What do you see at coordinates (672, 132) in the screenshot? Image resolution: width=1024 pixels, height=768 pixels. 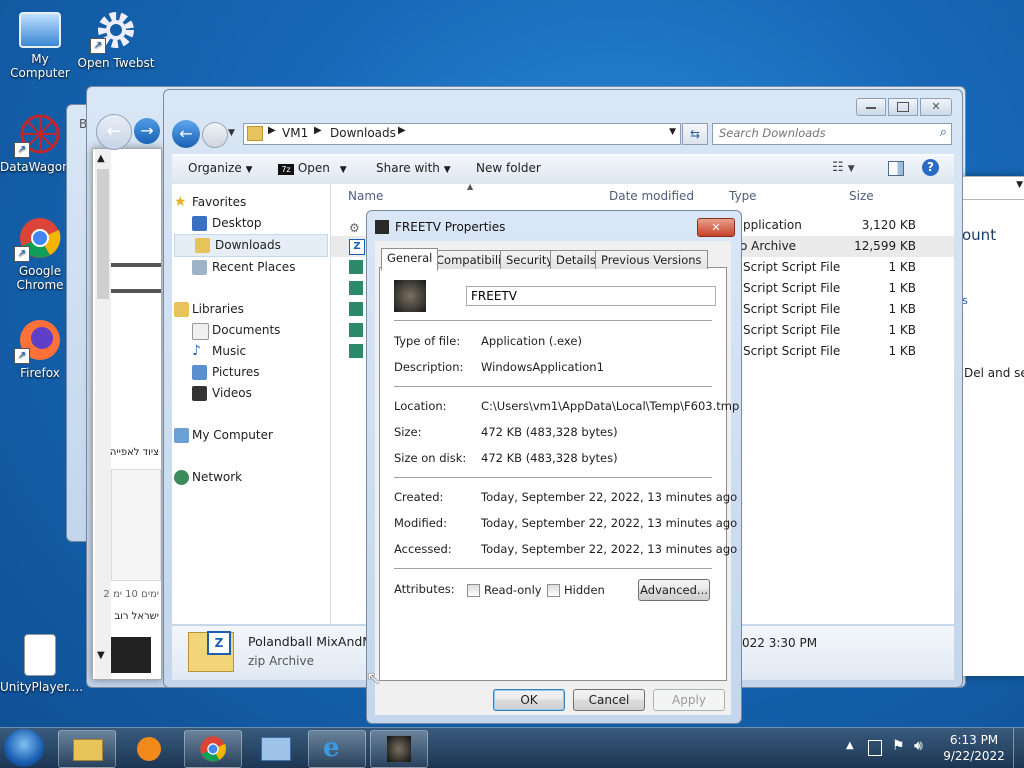 I see `address-dropdown-icon: ▼` at bounding box center [672, 132].